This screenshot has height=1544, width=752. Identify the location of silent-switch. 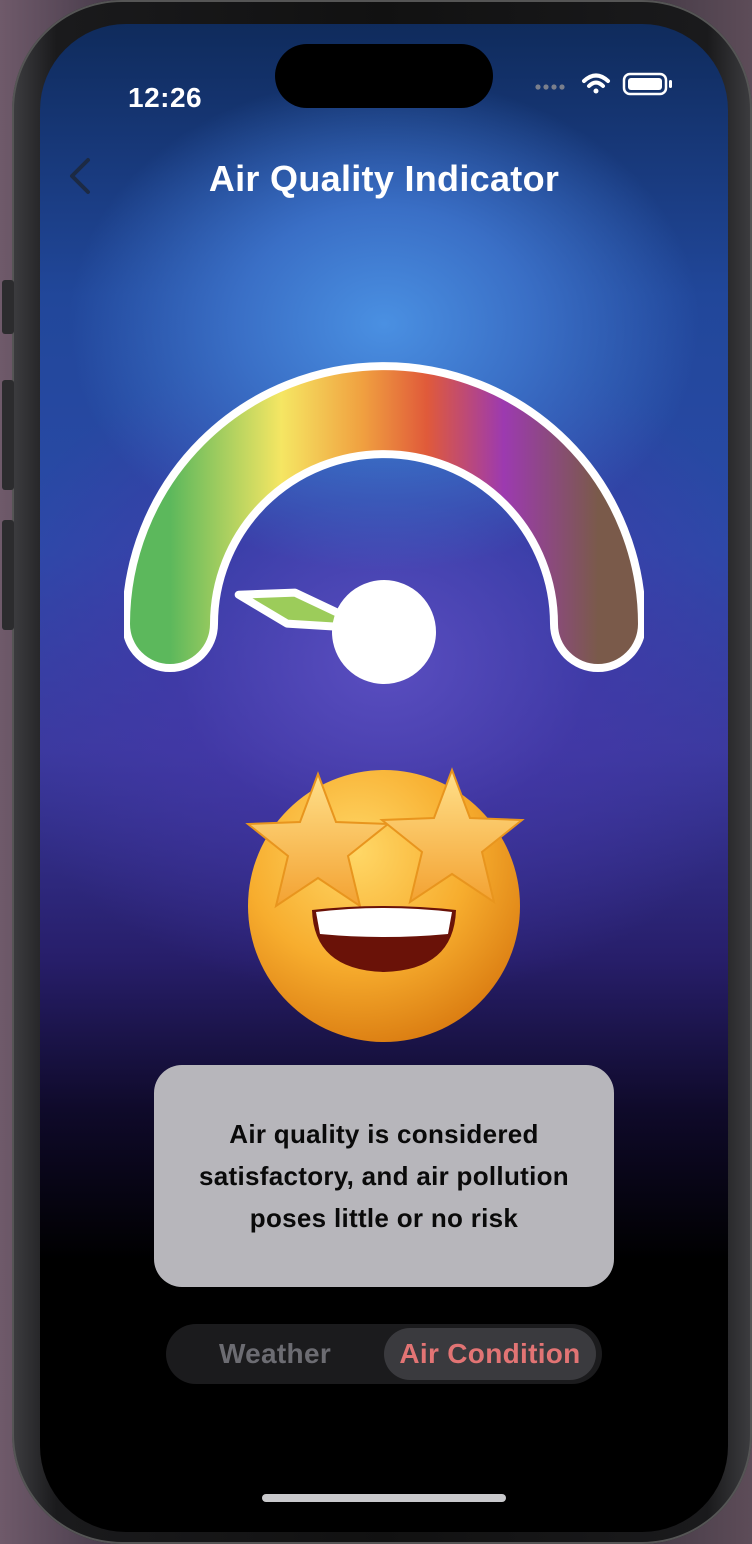
(8, 307).